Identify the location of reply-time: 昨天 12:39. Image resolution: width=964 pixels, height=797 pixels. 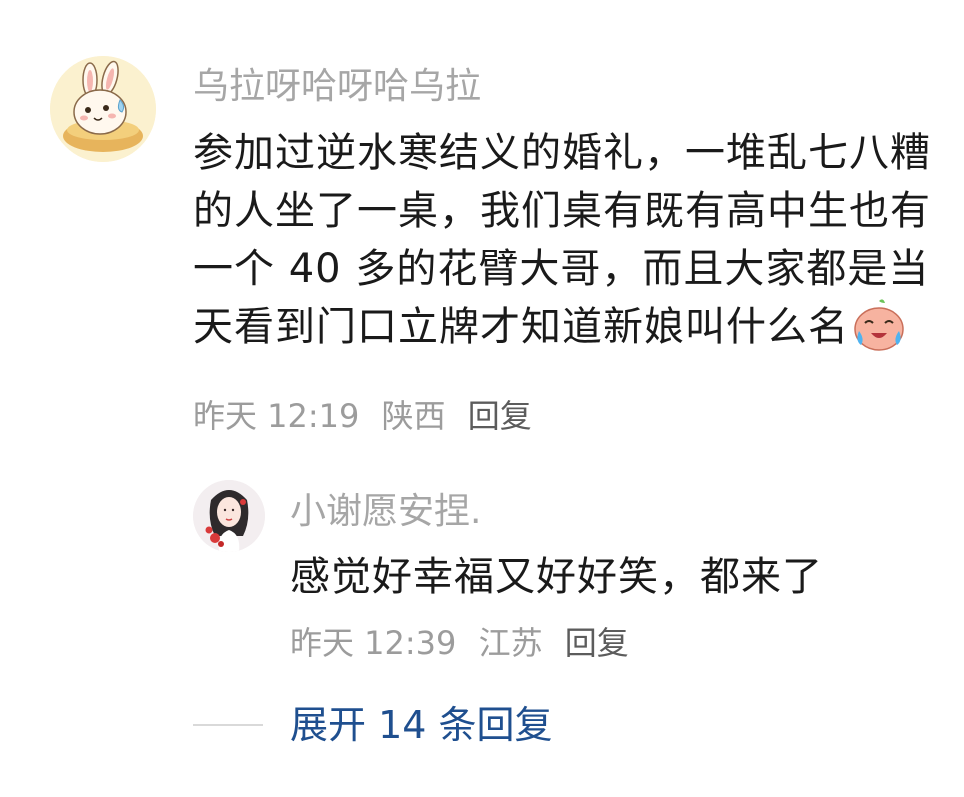
(373, 643).